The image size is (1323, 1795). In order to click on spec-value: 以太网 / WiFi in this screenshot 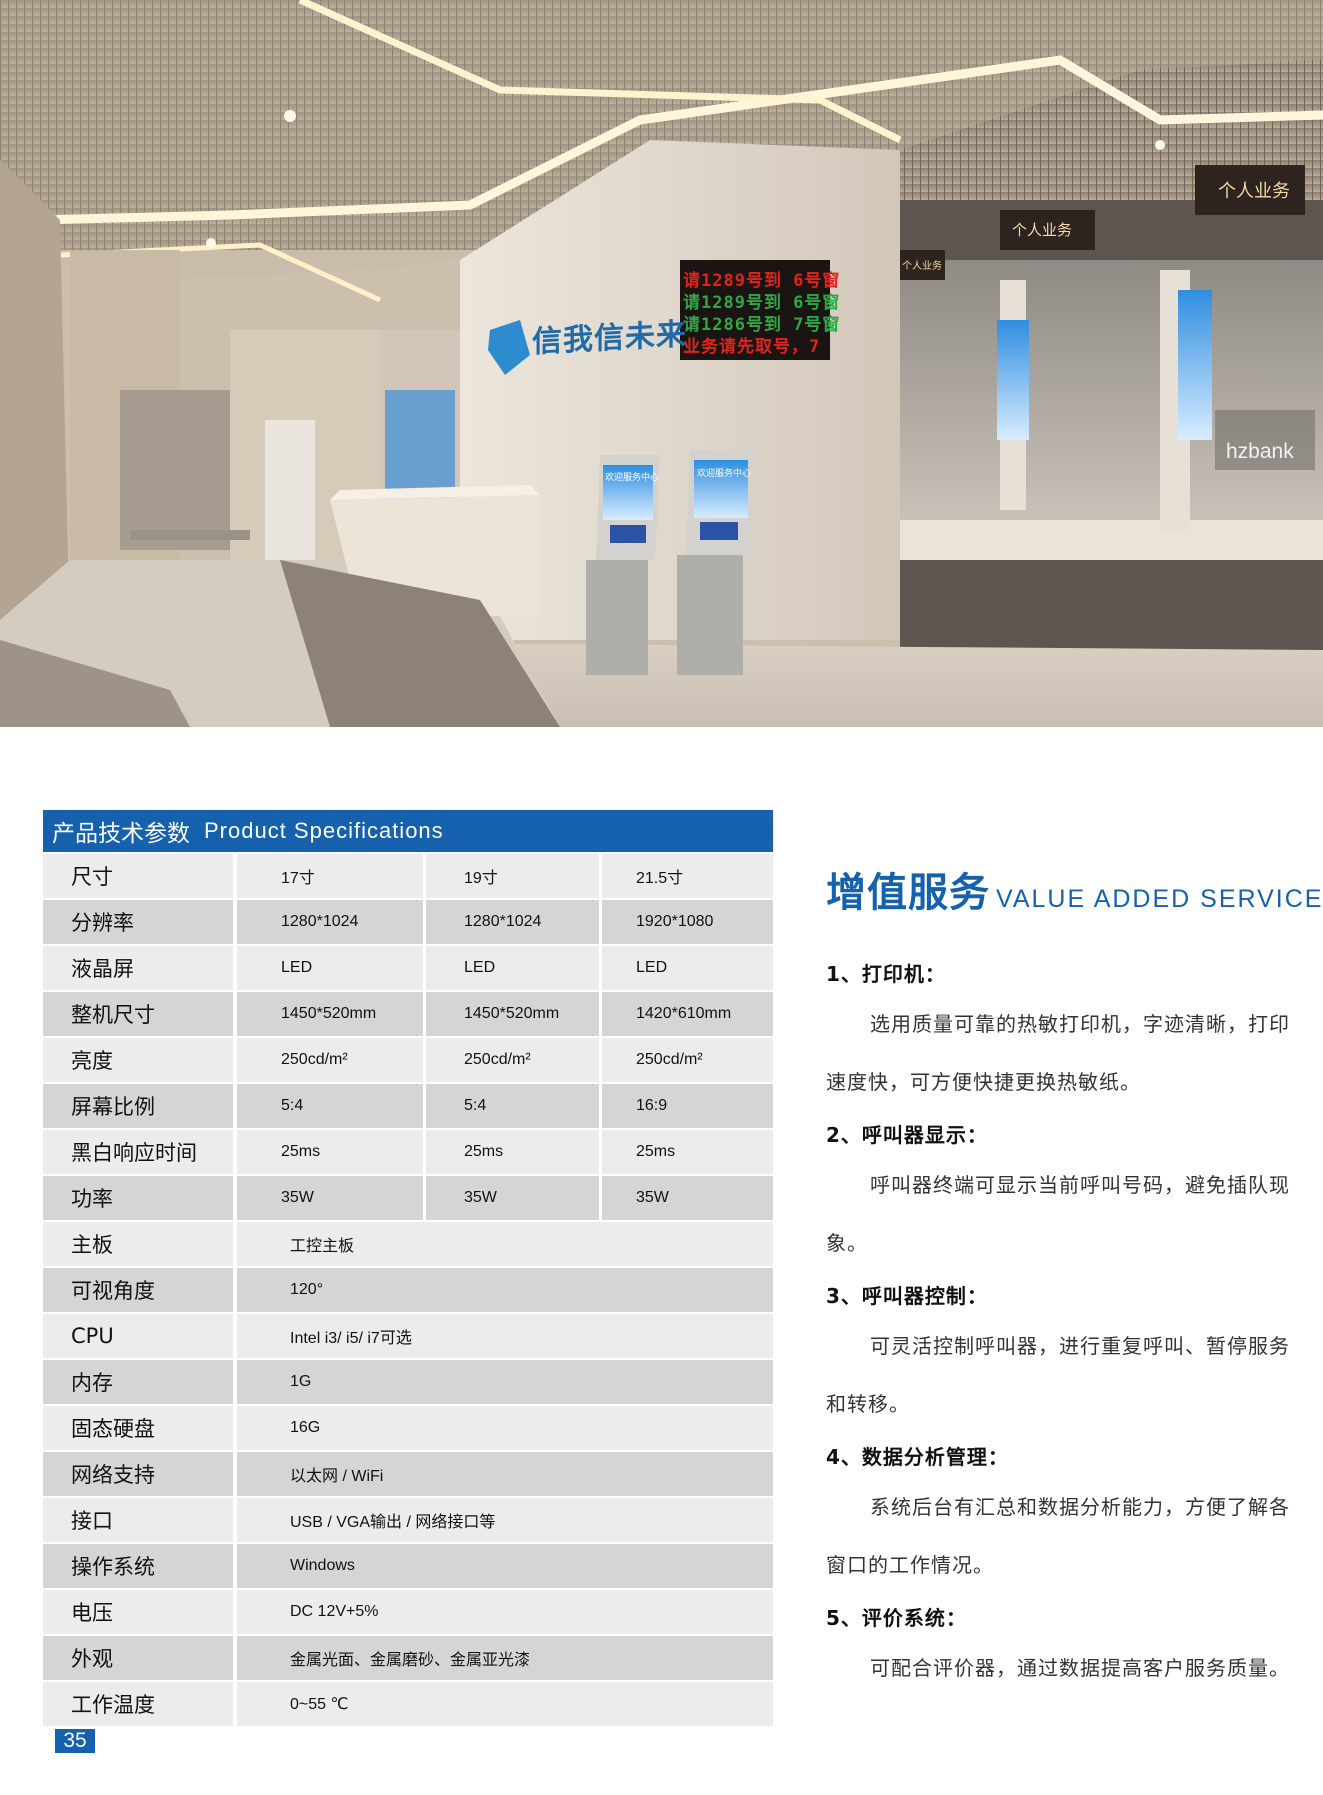, I will do `click(505, 1474)`.